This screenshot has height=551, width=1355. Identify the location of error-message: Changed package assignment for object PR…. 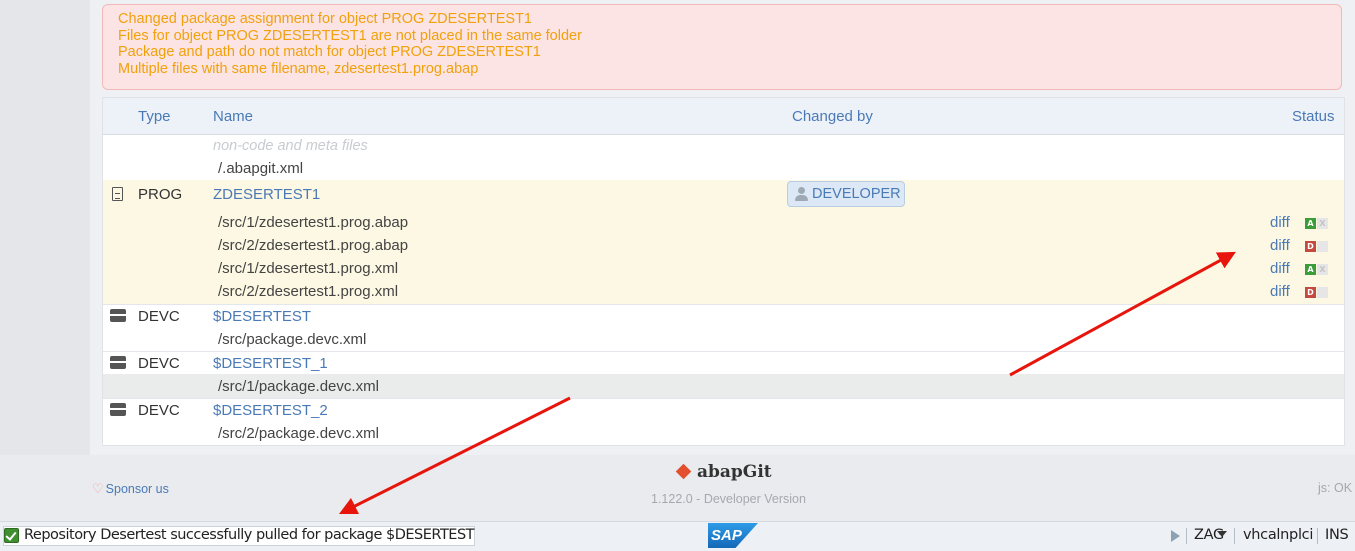
(325, 19).